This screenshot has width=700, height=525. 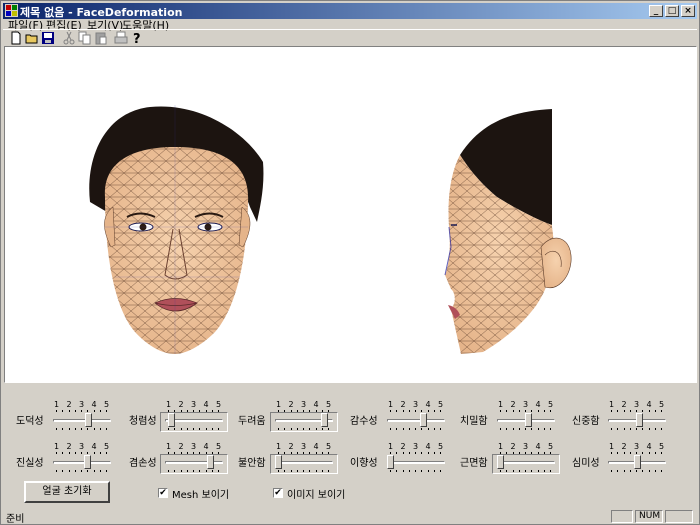 I want to click on slider-label: 진실성, so click(x=30, y=463).